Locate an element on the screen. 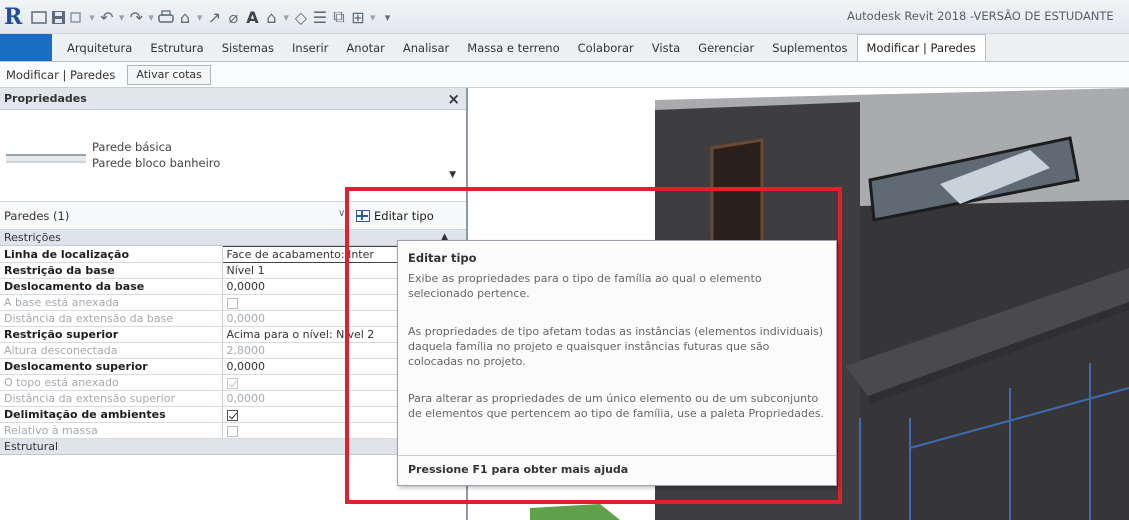 The image size is (1129, 520). ativar-cotas-button: Ativar cotas is located at coordinates (169, 74).